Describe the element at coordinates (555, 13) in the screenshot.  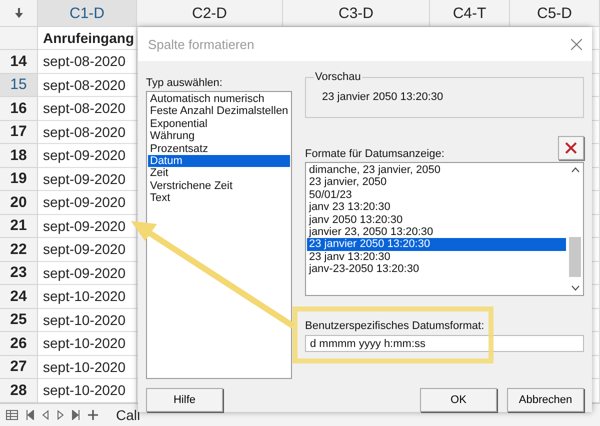
I see `column-header: C5-D` at that location.